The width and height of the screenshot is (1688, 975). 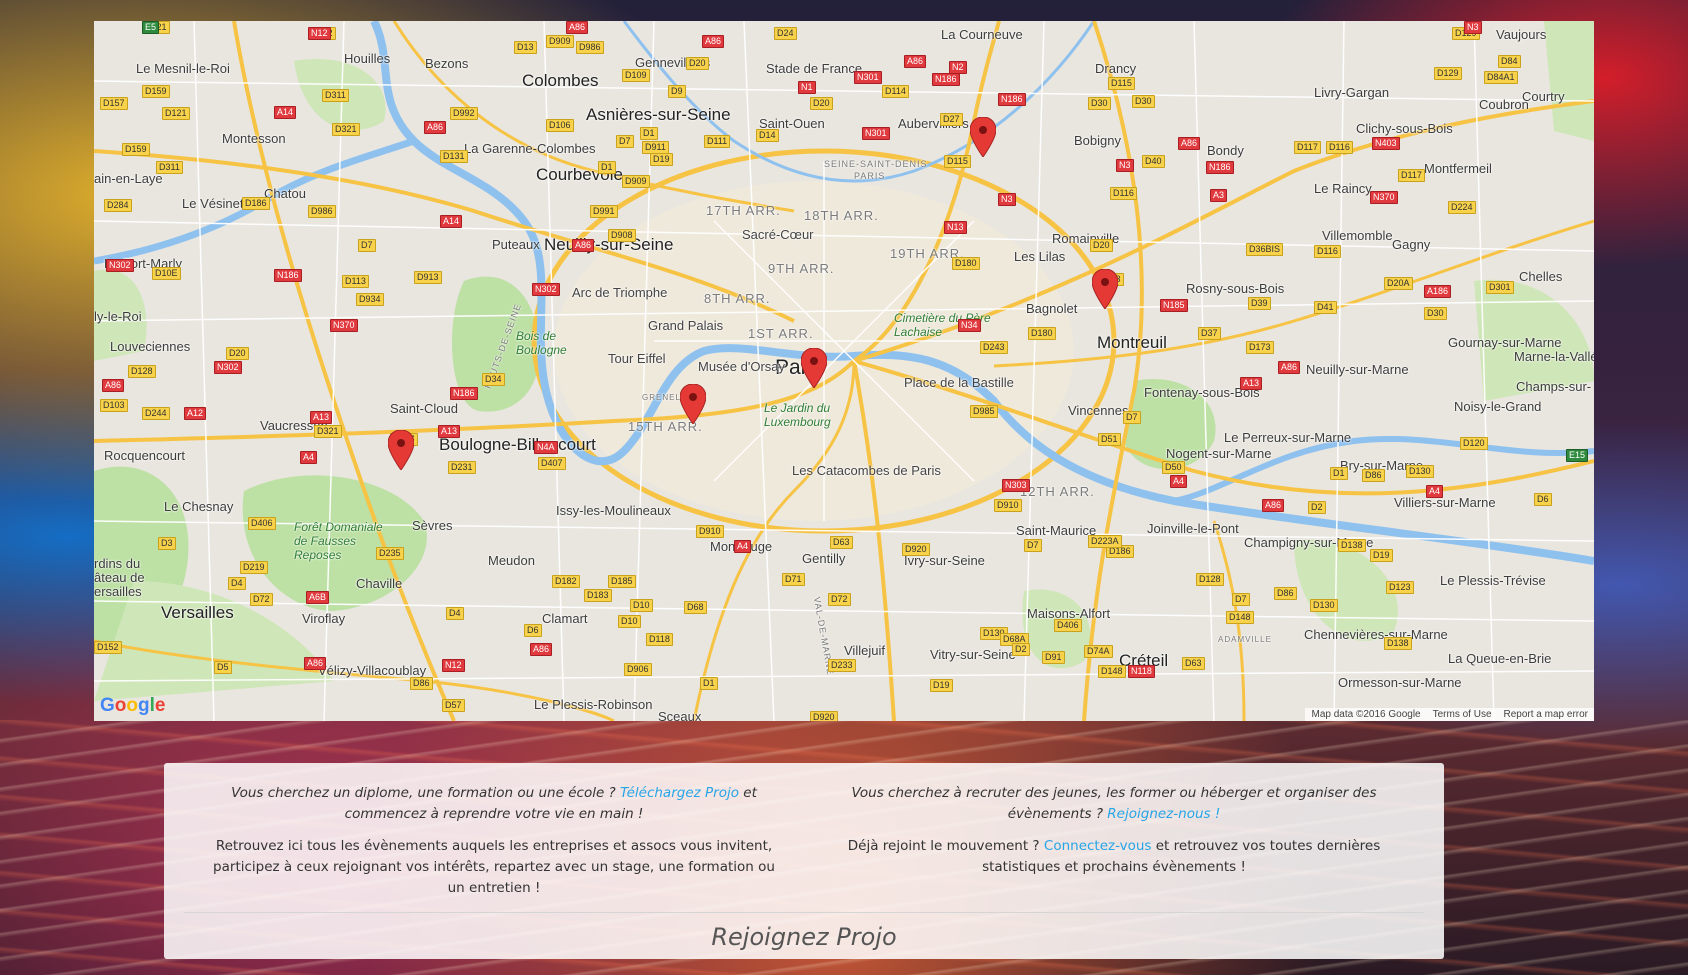 I want to click on label-la-courneuve: La Courneuve, so click(x=982, y=34).